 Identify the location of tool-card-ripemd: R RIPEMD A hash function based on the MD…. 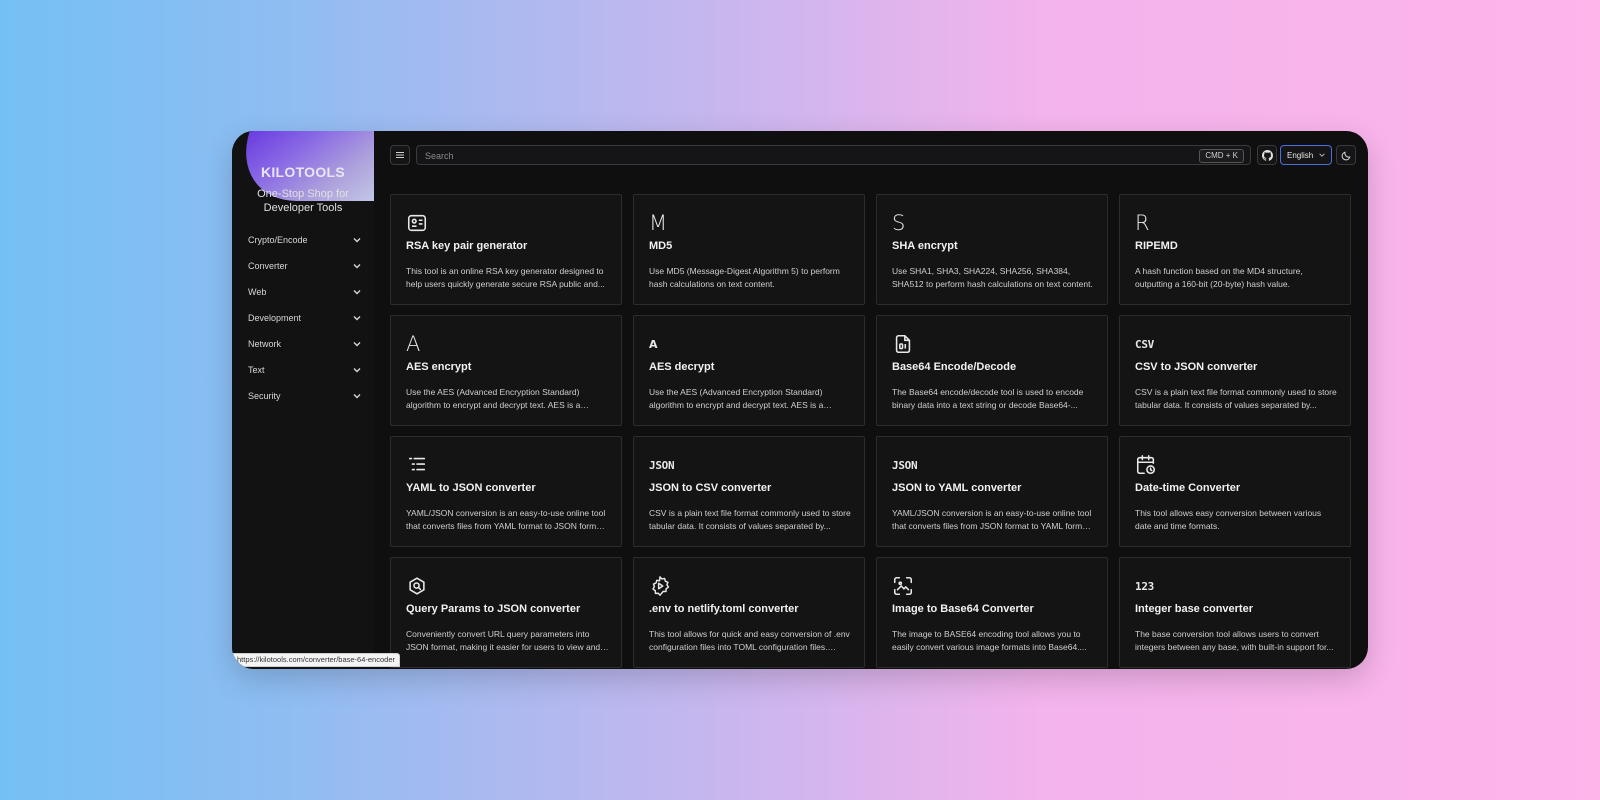
(1235, 249).